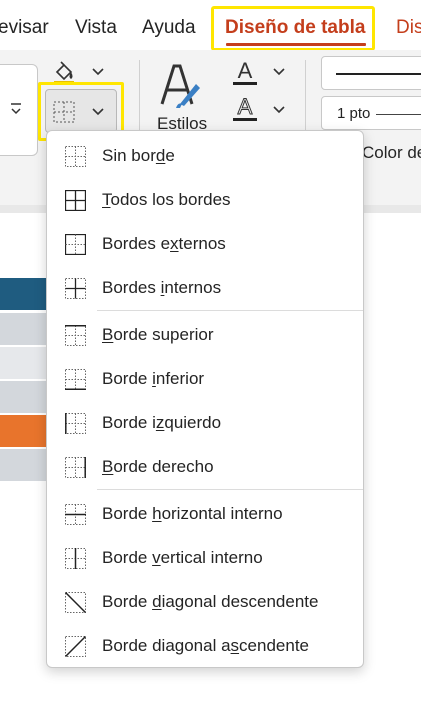 This screenshot has width=421, height=708. I want to click on menu-item-label: Borde diagonal descendente, so click(210, 601).